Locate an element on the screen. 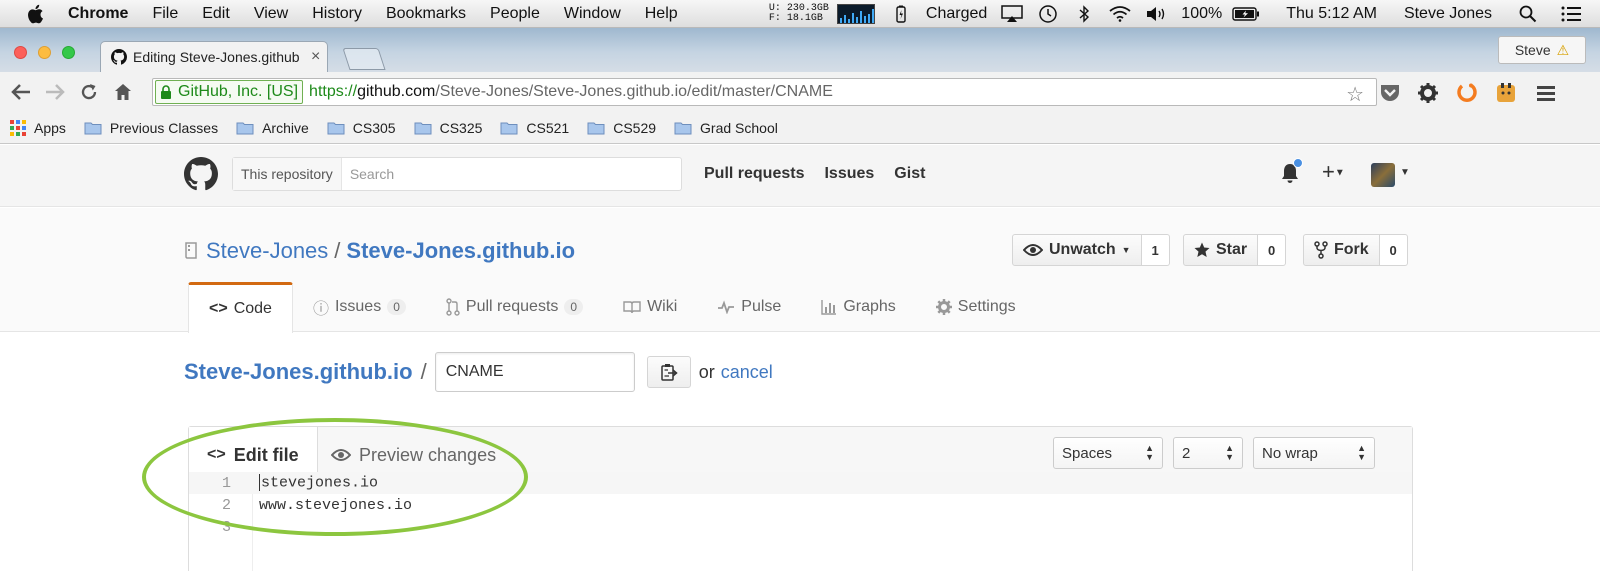 This screenshot has height=571, width=1600. apple-icon is located at coordinates (35, 14).